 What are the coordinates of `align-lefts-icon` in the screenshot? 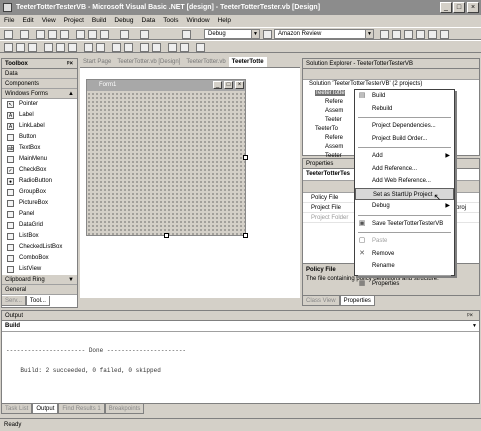 It's located at (8, 47).